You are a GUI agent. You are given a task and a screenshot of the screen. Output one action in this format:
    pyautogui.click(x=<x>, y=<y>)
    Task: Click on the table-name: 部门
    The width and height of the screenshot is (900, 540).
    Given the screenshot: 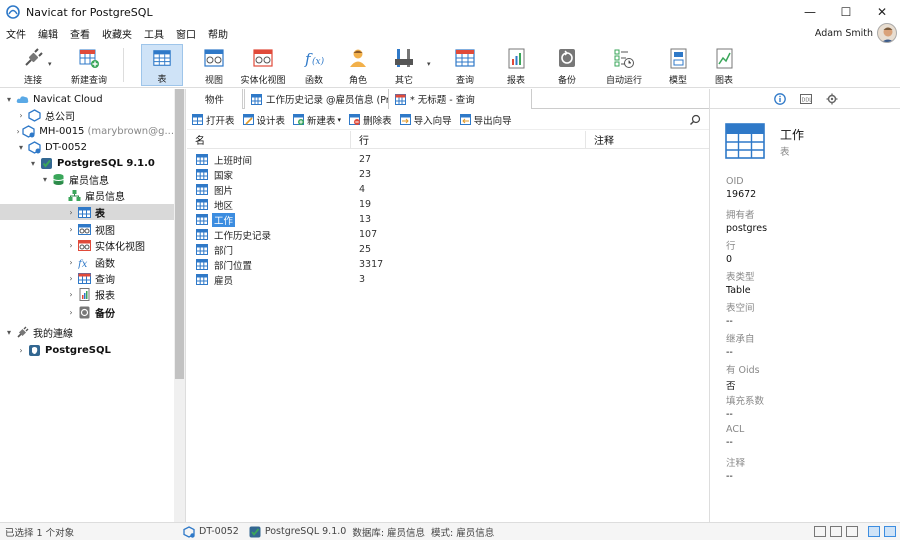 What is the action you would take?
    pyautogui.click(x=223, y=250)
    